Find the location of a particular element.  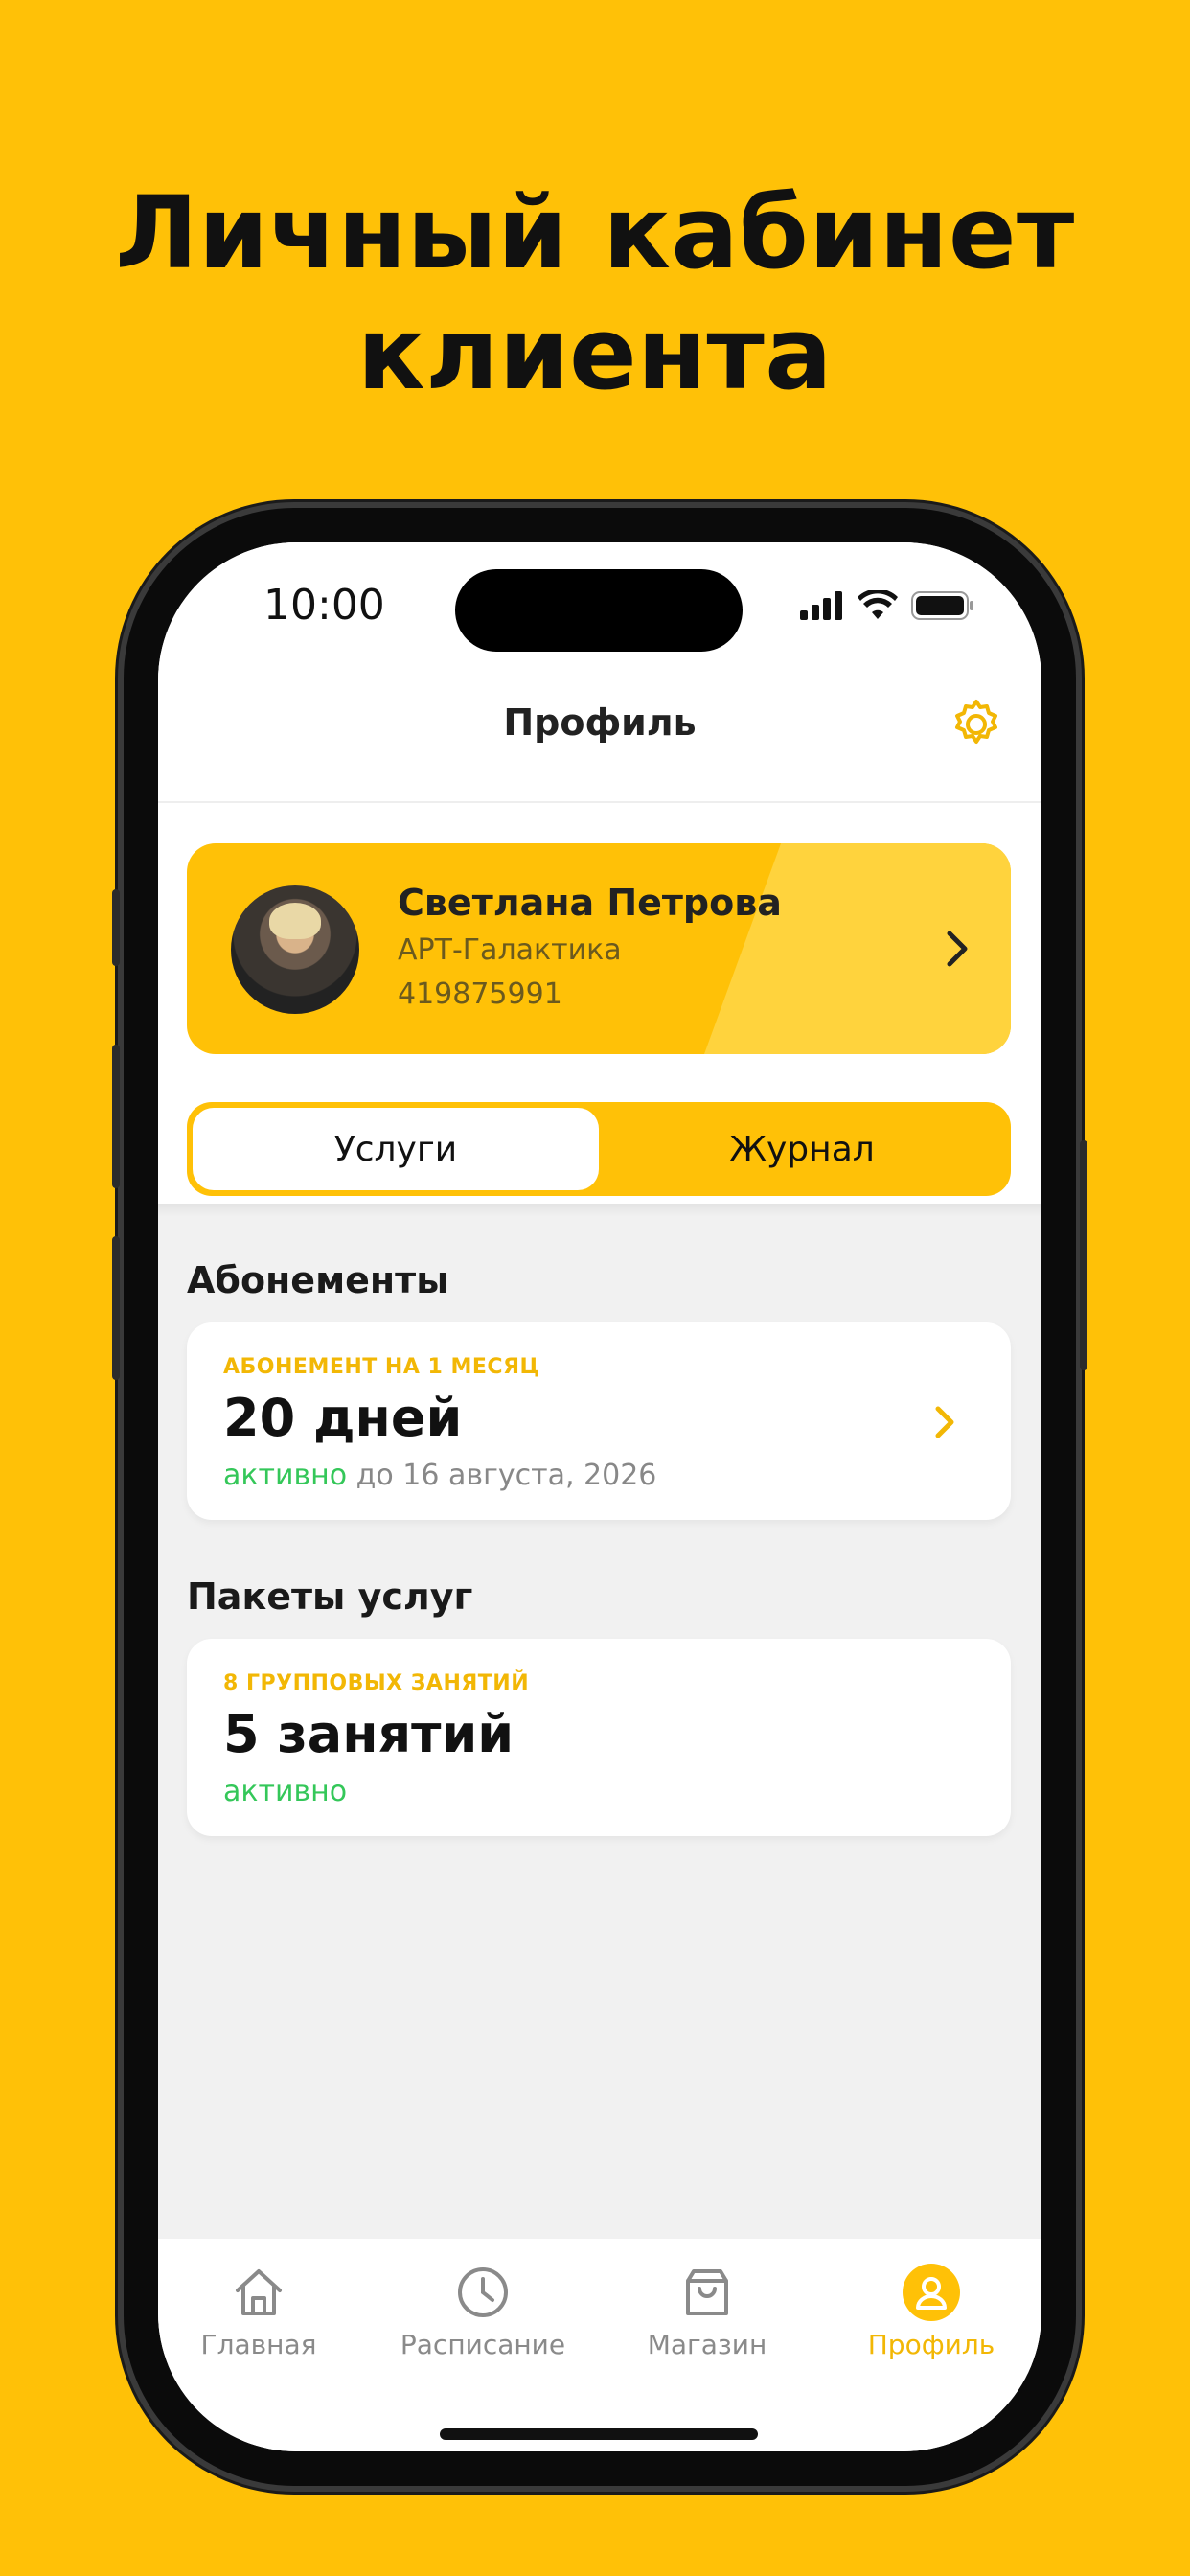

tab-home-label: Главная is located at coordinates (258, 2344).